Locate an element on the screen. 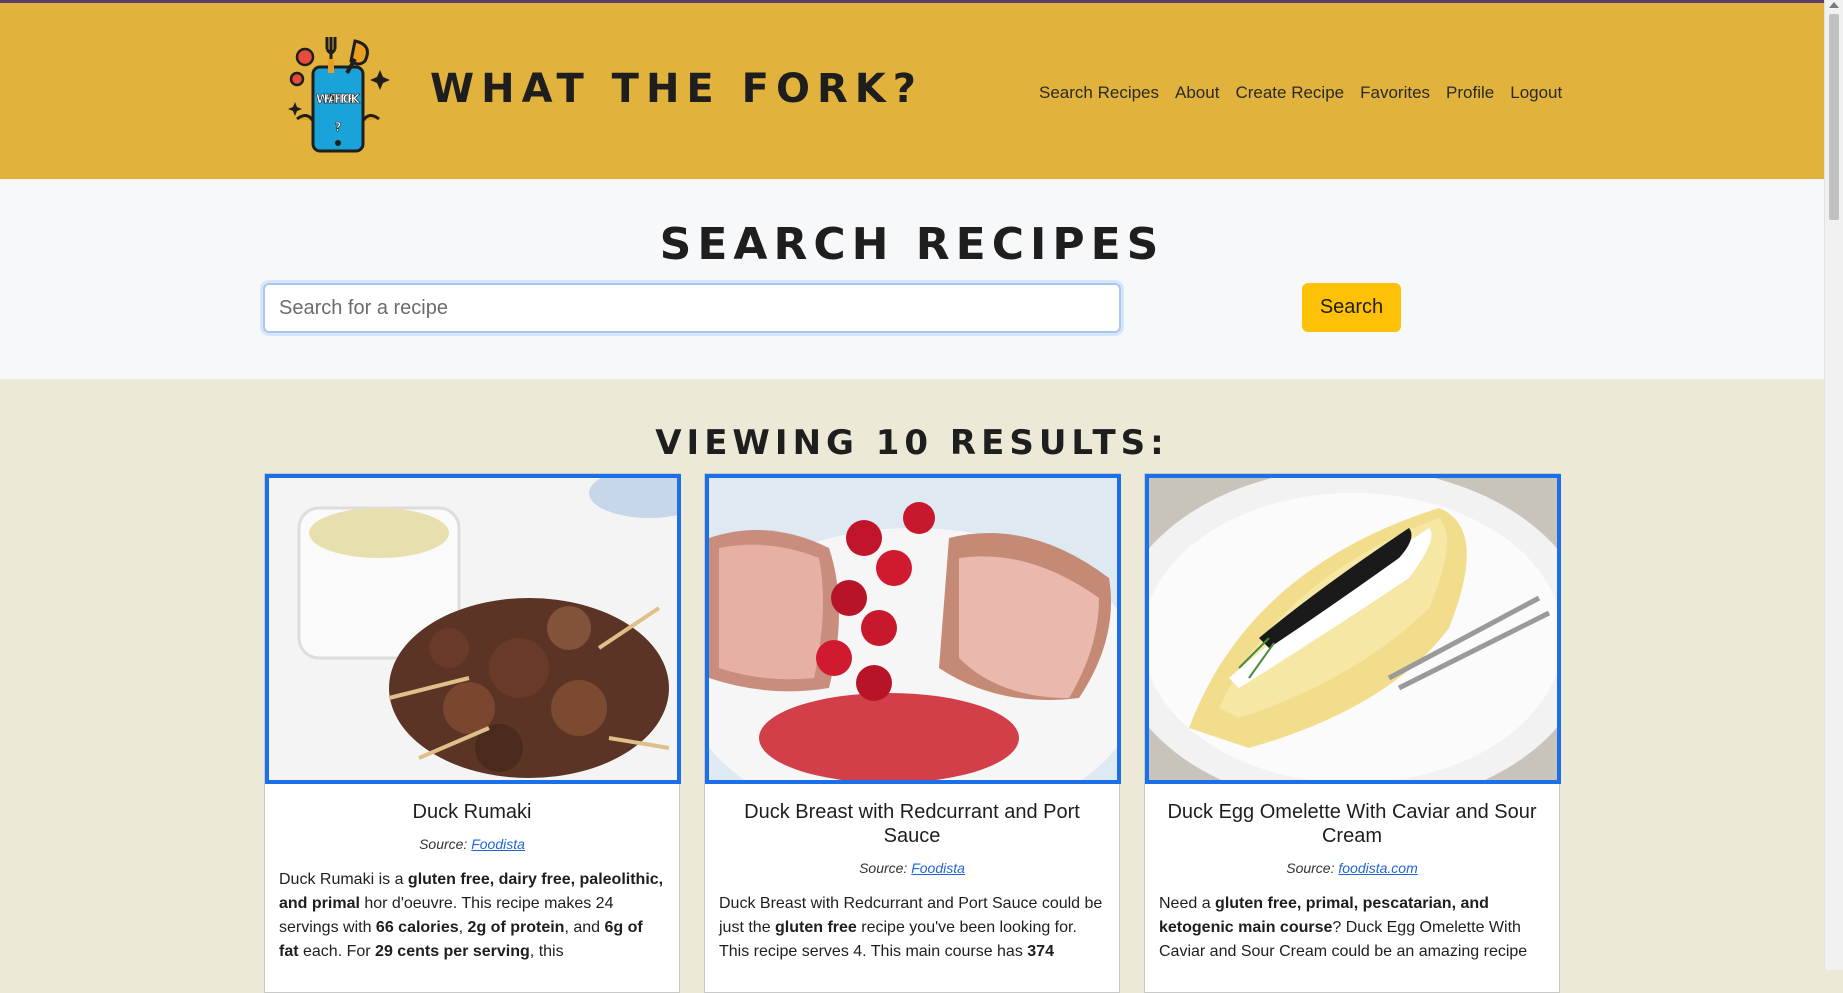 This screenshot has width=1843, height=993. nav-create-recipe: Create Recipe is located at coordinates (1289, 93).